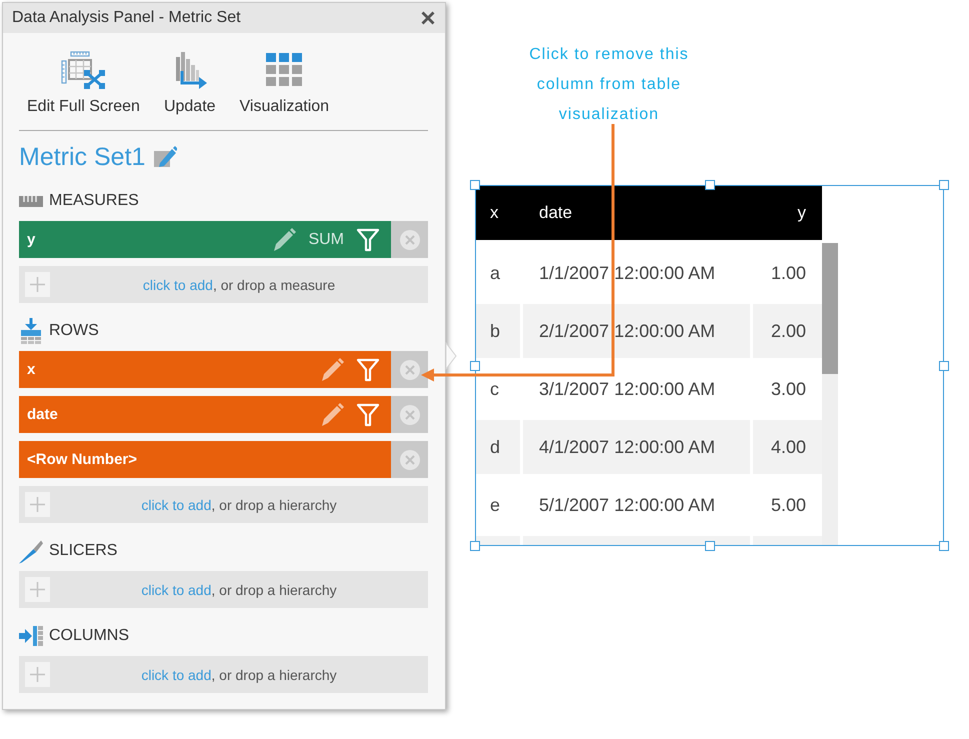  What do you see at coordinates (495, 273) in the screenshot?
I see `table-cell-text: a` at bounding box center [495, 273].